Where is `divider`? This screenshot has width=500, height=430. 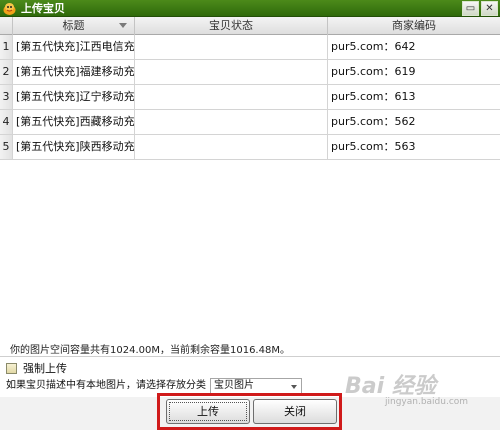 divider is located at coordinates (250, 356).